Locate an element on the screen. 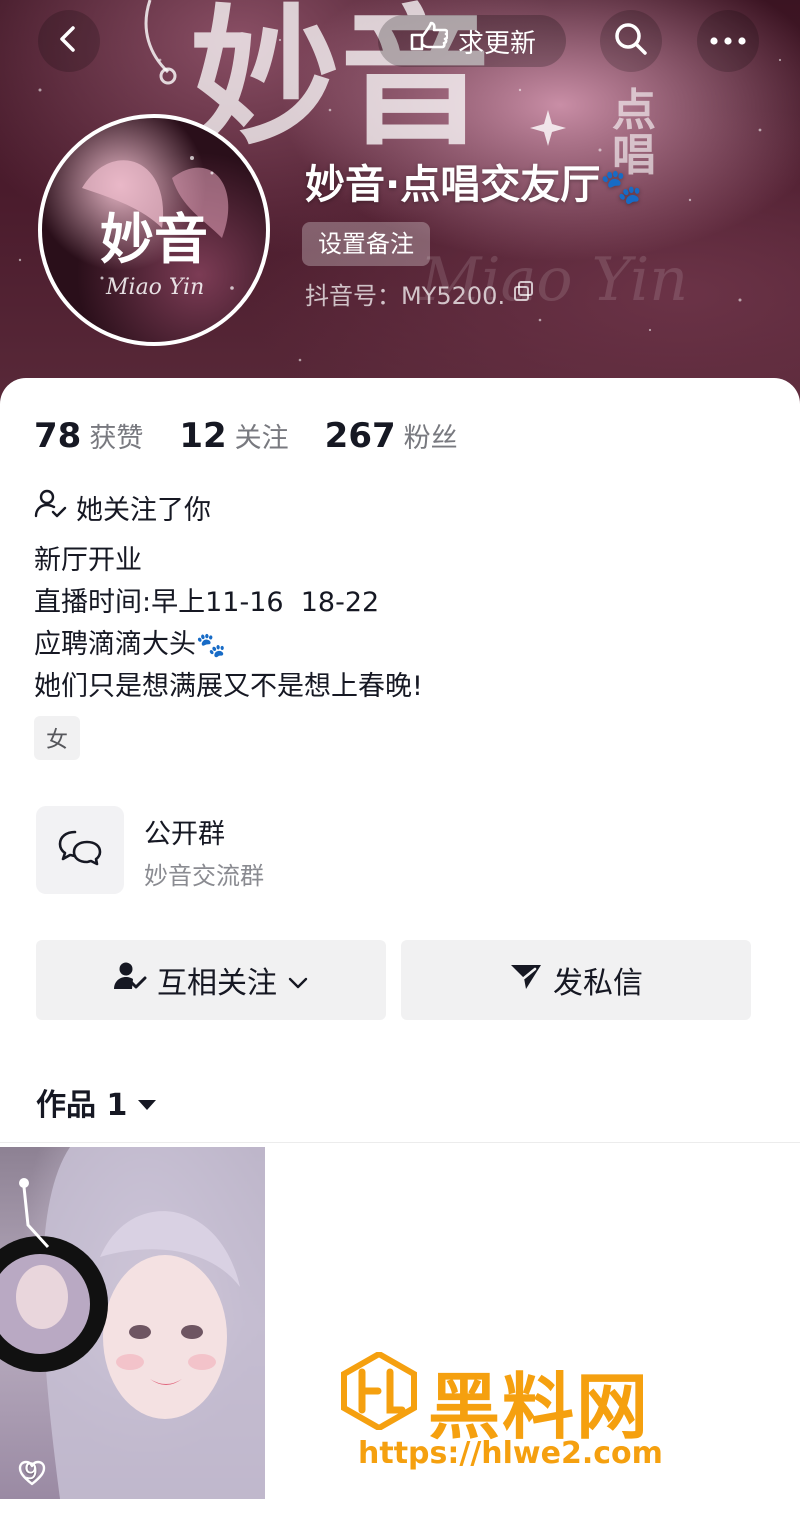 The height and width of the screenshot is (1533, 800). stat-likes: 78 获赞 is located at coordinates (88, 436).